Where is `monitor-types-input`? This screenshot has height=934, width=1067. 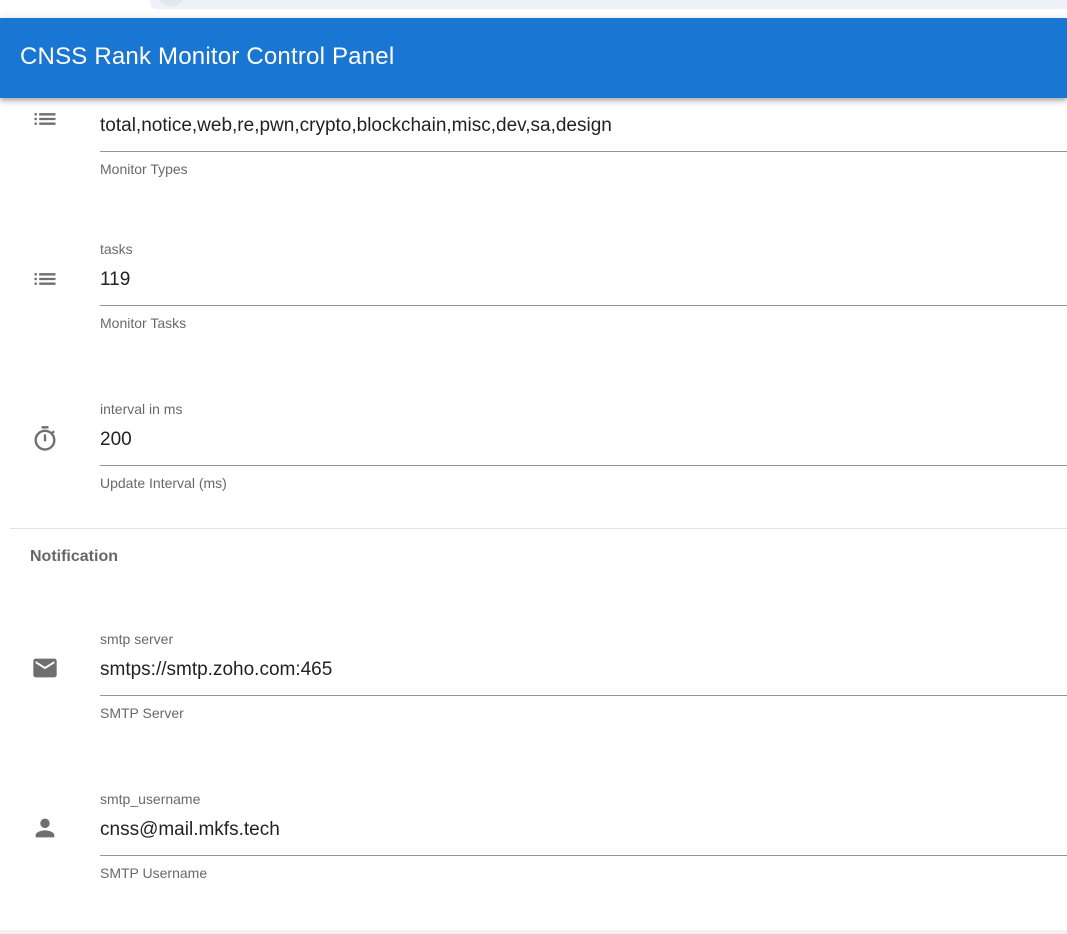
monitor-types-input is located at coordinates (570, 126).